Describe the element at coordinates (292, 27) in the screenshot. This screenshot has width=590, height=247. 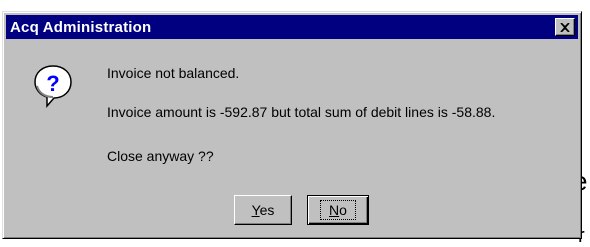
I see `title-bar: Acq Administration` at that location.